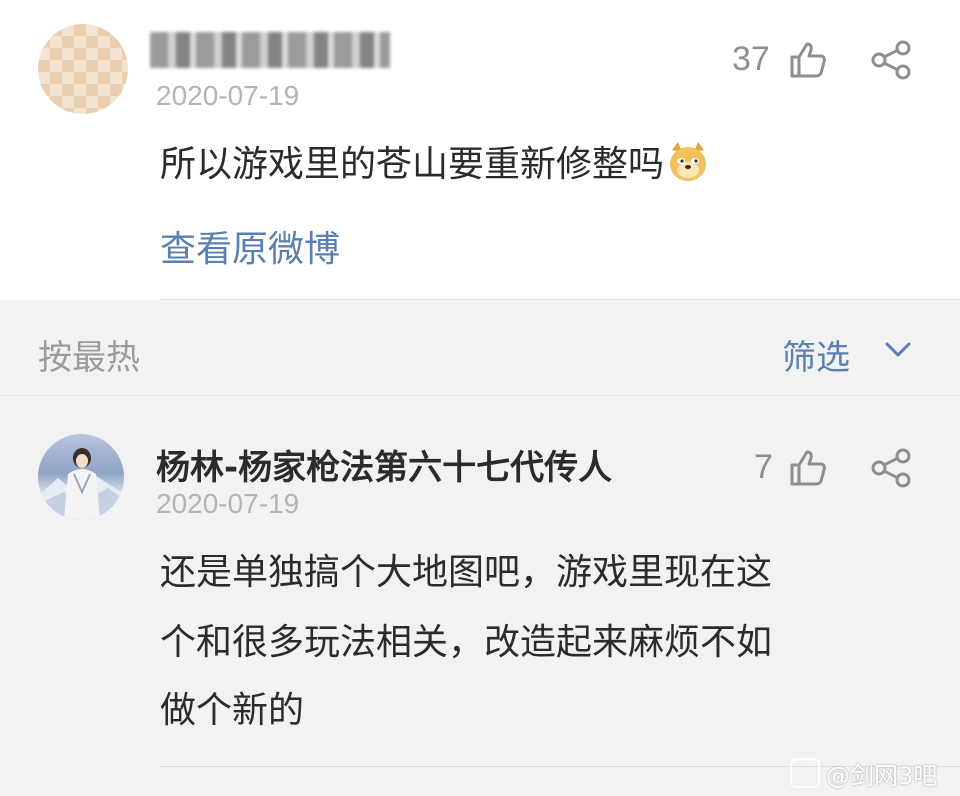 The width and height of the screenshot is (960, 796). I want to click on username-blurred, so click(270, 50).